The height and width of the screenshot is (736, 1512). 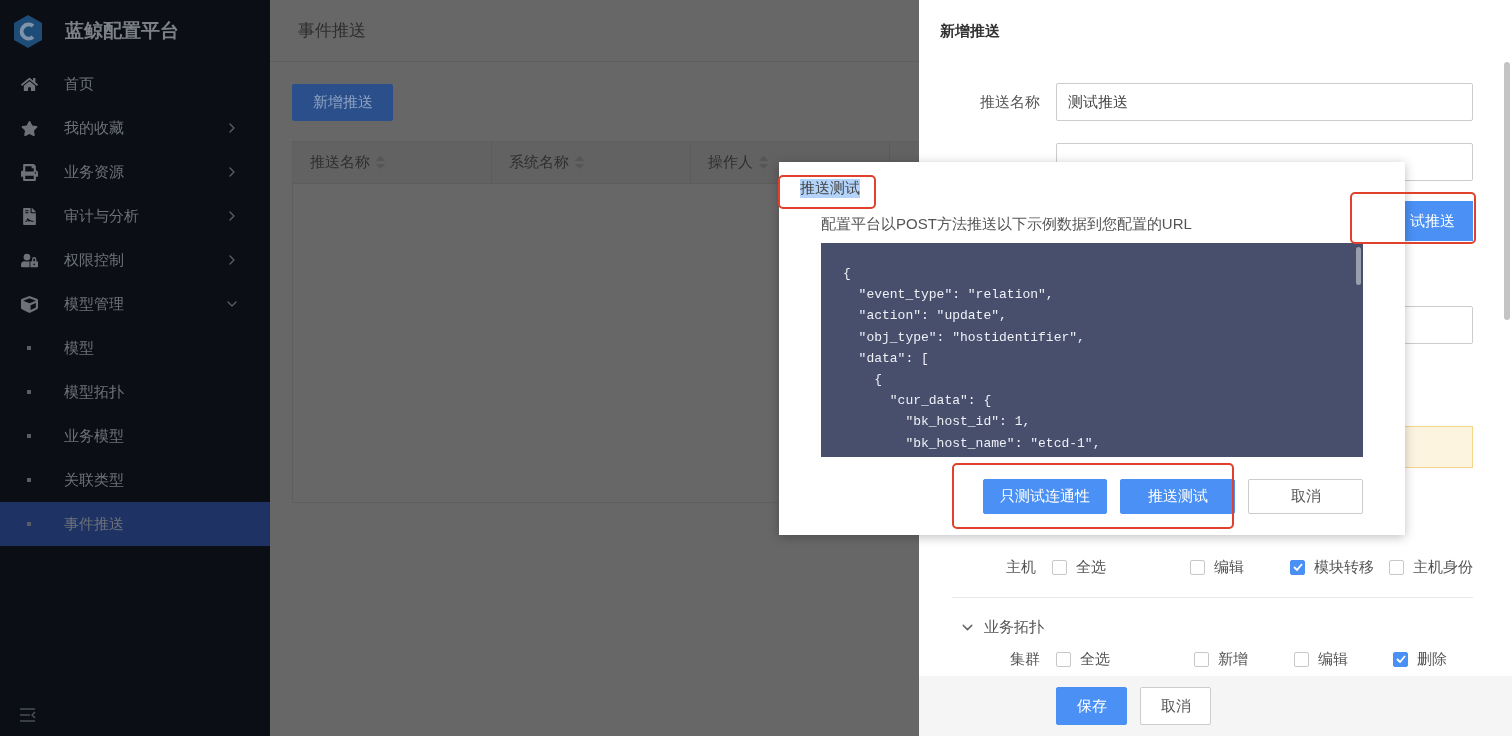 I want to click on section-title: 业务拓扑, so click(x=1014, y=627).